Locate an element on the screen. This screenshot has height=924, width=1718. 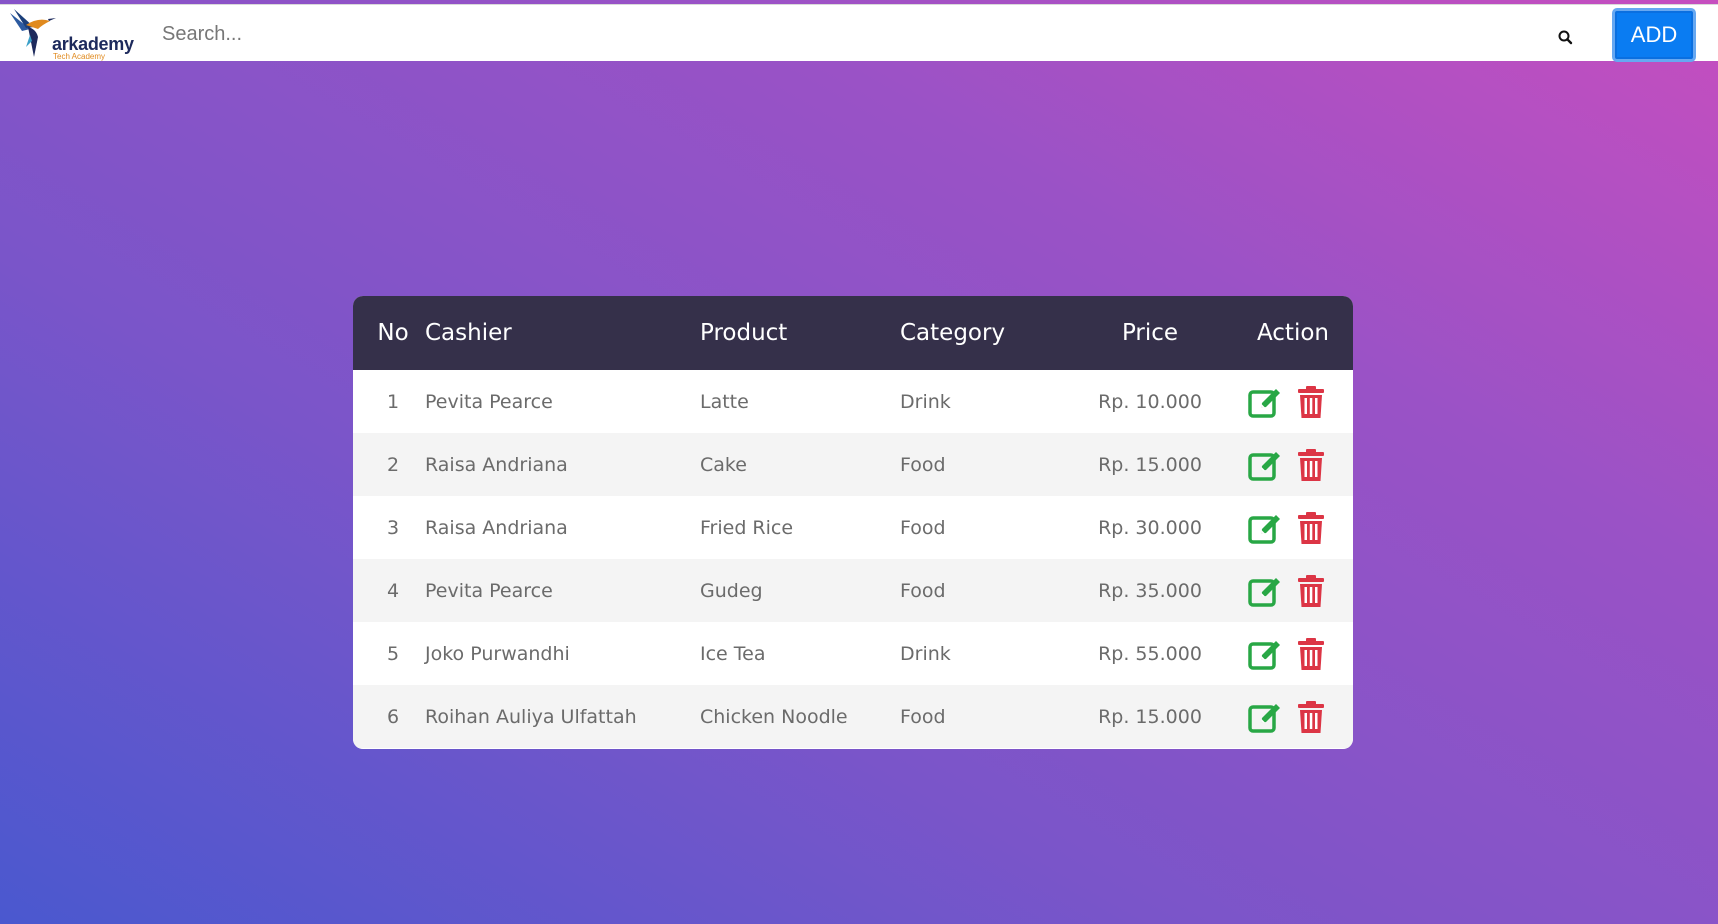
cell-no: 1 is located at coordinates (393, 401).